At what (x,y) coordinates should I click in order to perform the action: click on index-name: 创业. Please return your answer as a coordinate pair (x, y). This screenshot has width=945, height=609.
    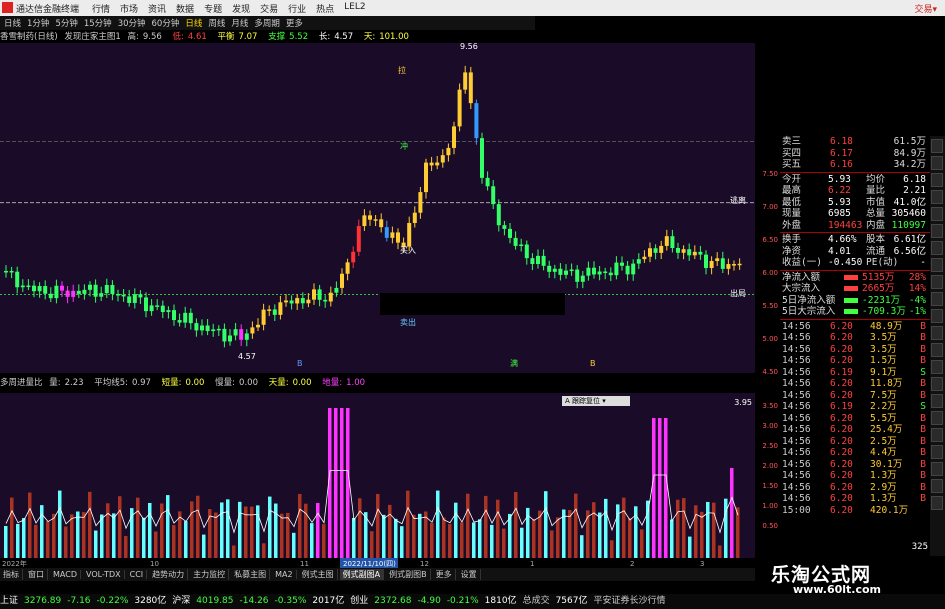
    Looking at the image, I should click on (359, 601).